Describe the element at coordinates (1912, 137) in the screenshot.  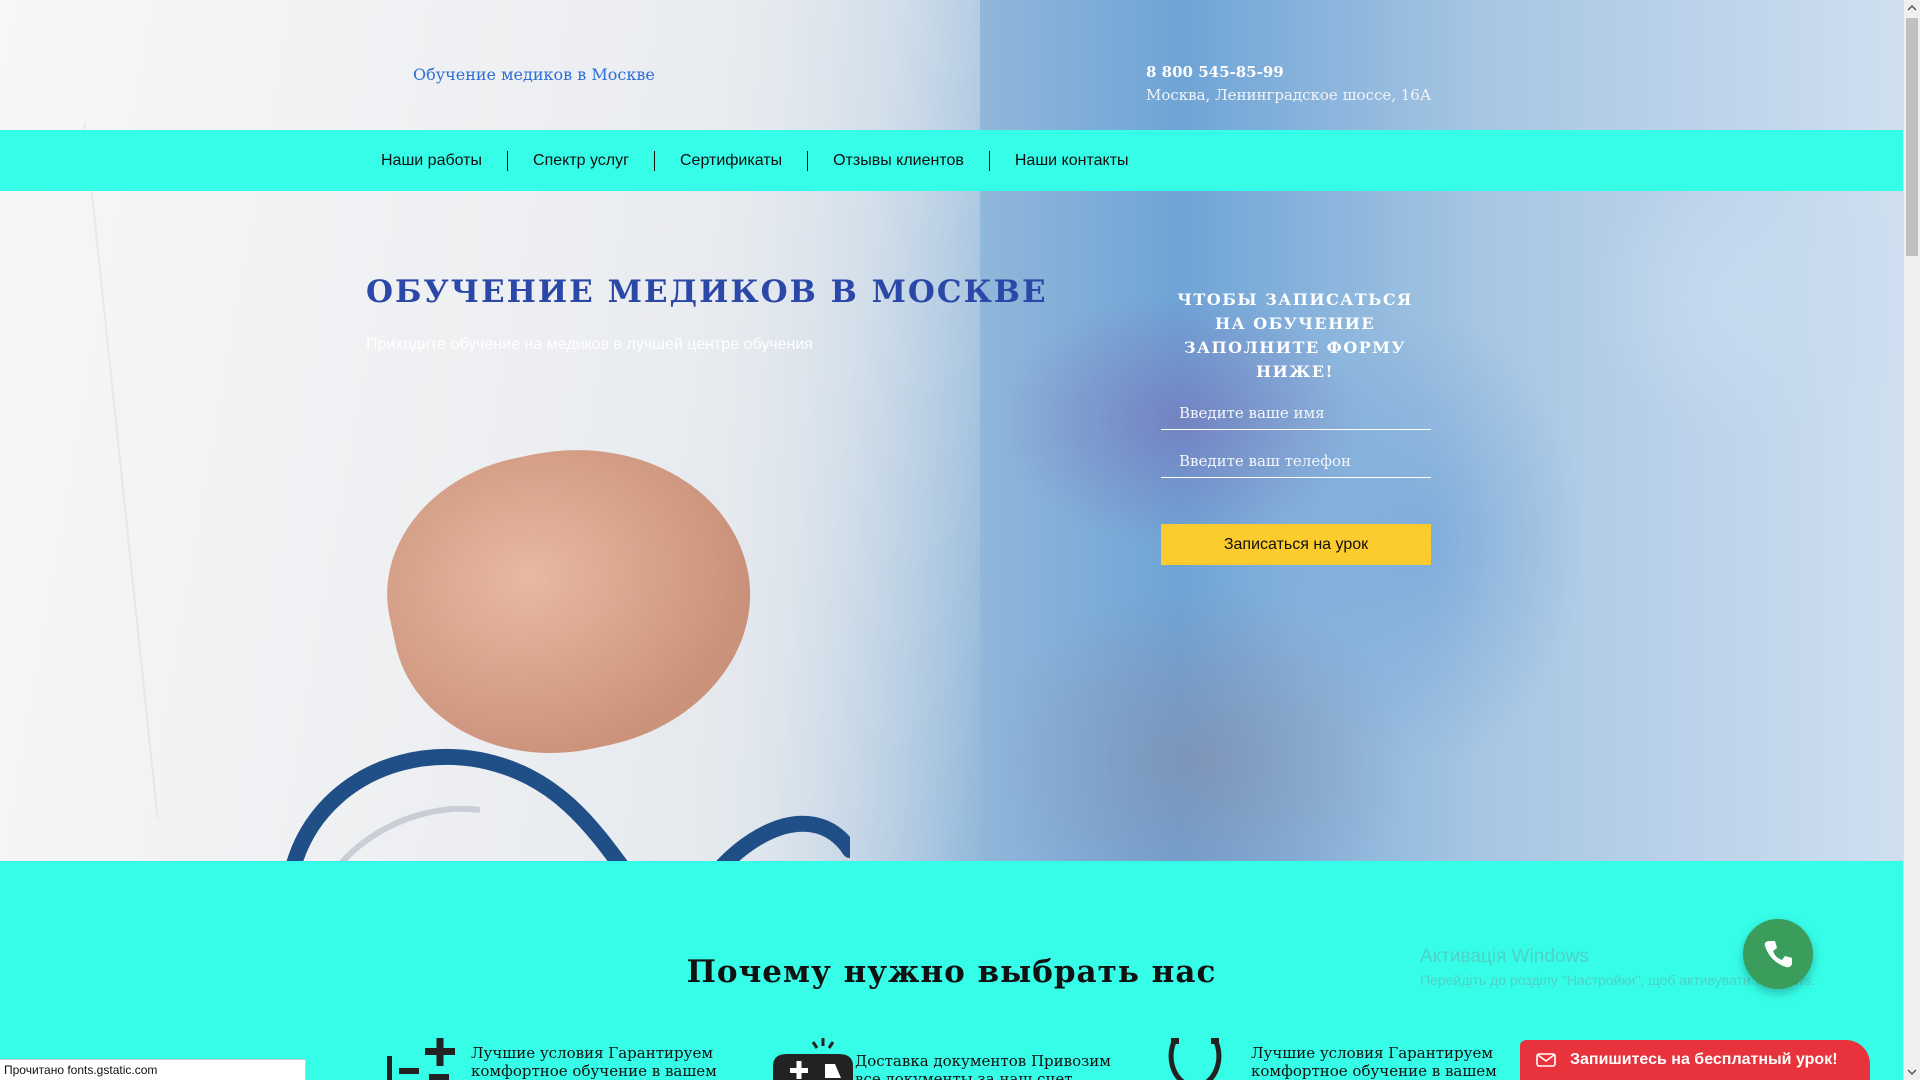
I see `scrollbar-thumb` at that location.